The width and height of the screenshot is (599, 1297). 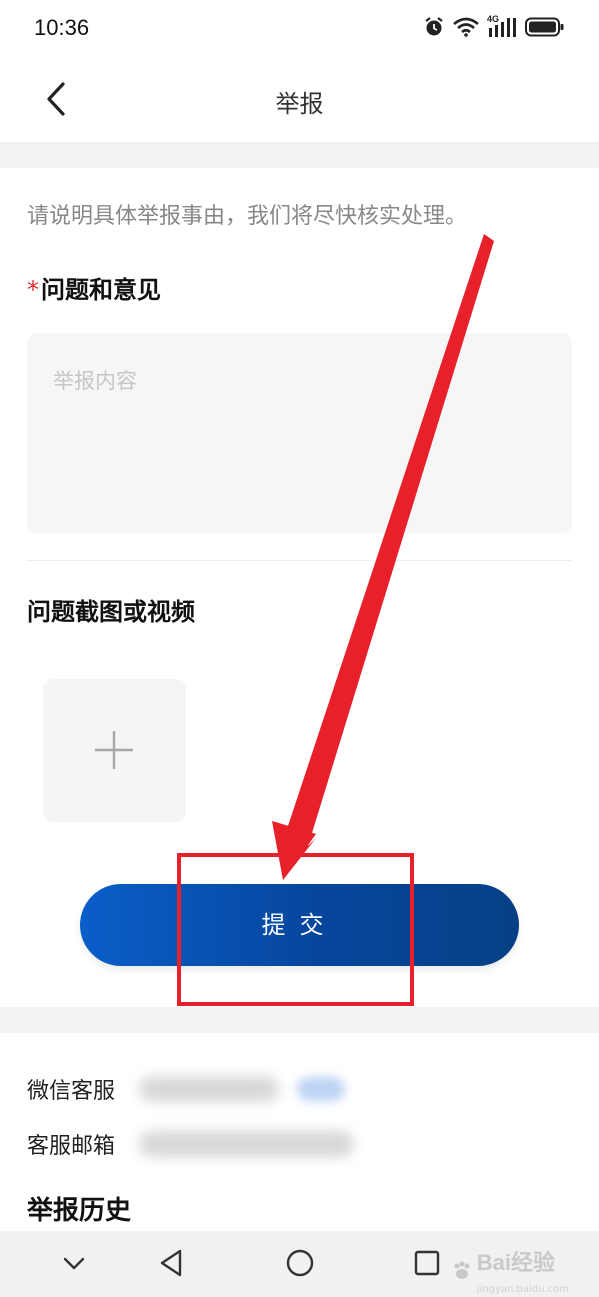 What do you see at coordinates (299, 104) in the screenshot?
I see `page-title: 举报` at bounding box center [299, 104].